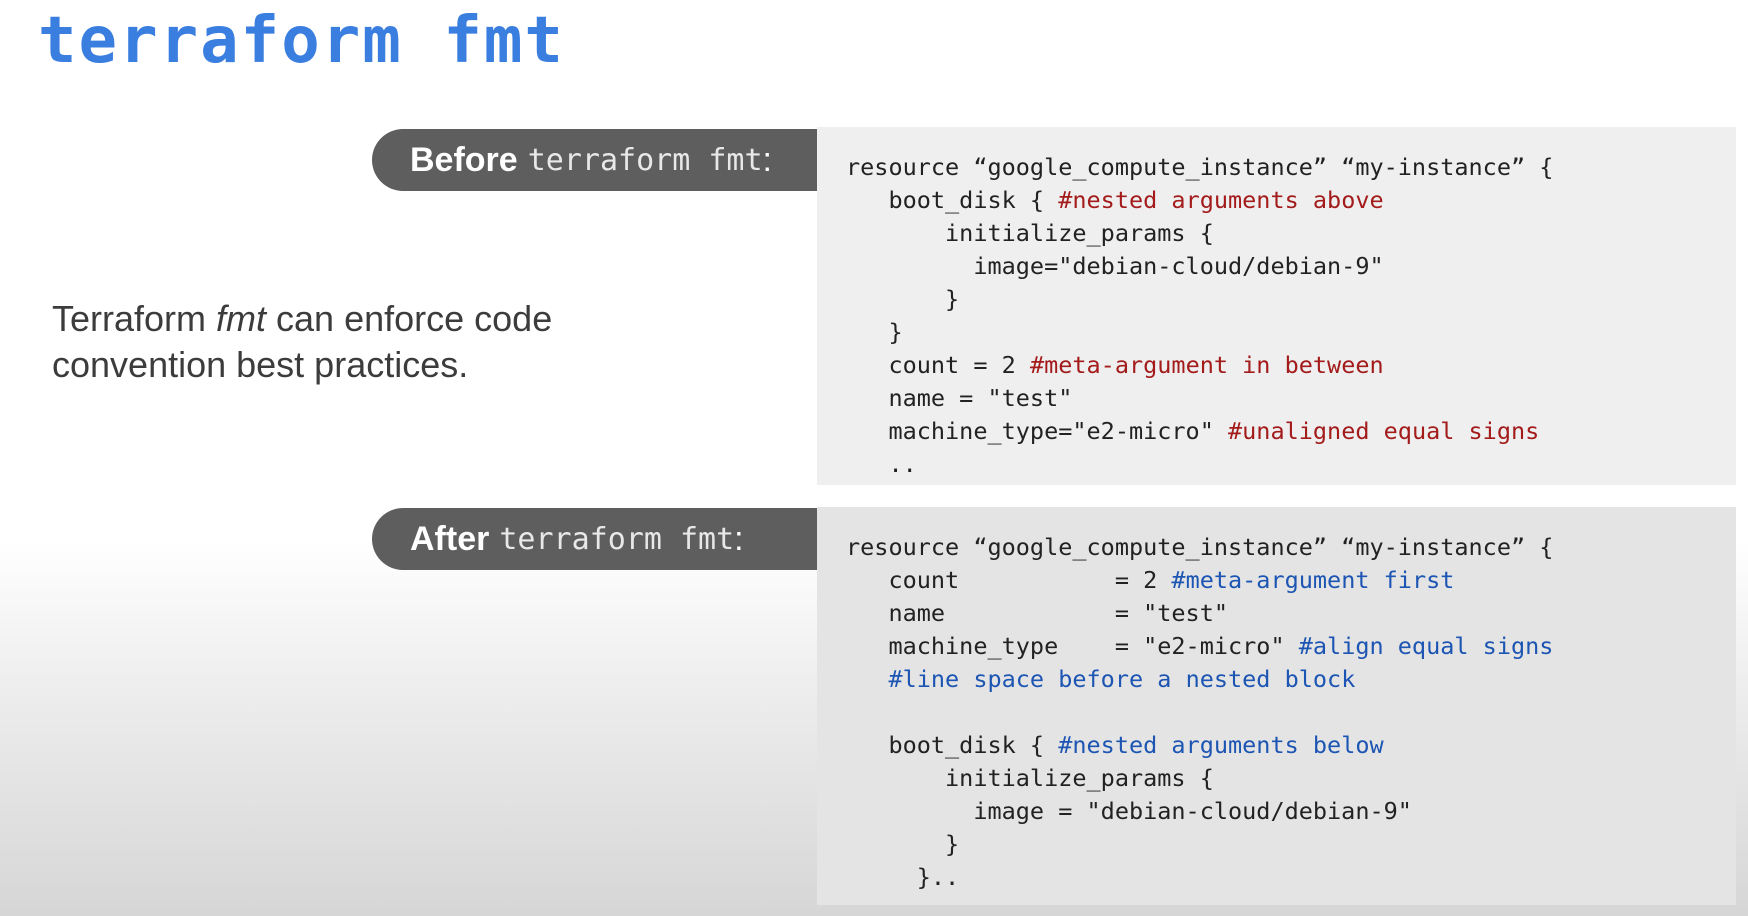 This screenshot has width=1748, height=916. I want to click on code-comment: #nested arguments below, so click(1221, 745).